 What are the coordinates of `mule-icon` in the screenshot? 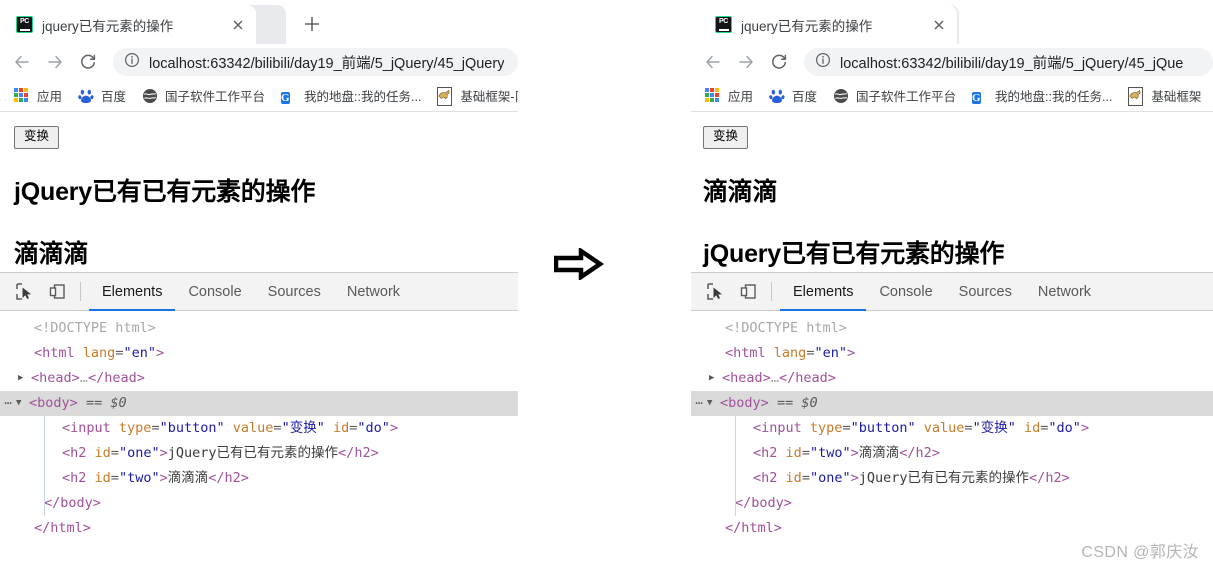 It's located at (445, 96).